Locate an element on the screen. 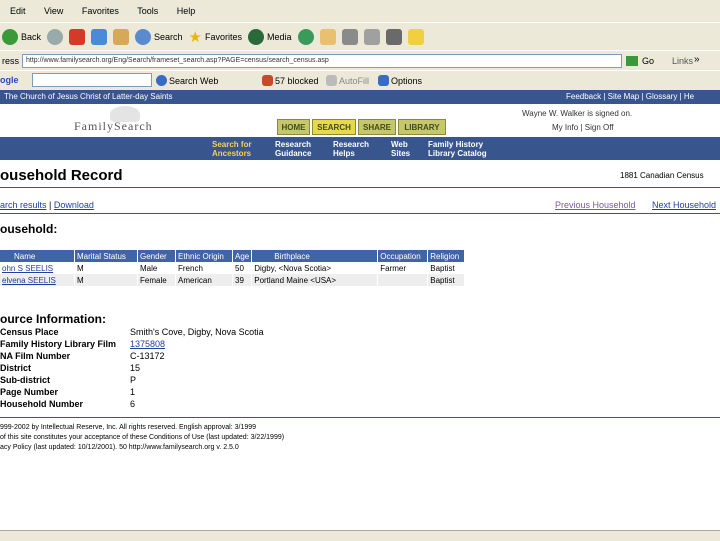  cell-marital-status: M is located at coordinates (106, 268).